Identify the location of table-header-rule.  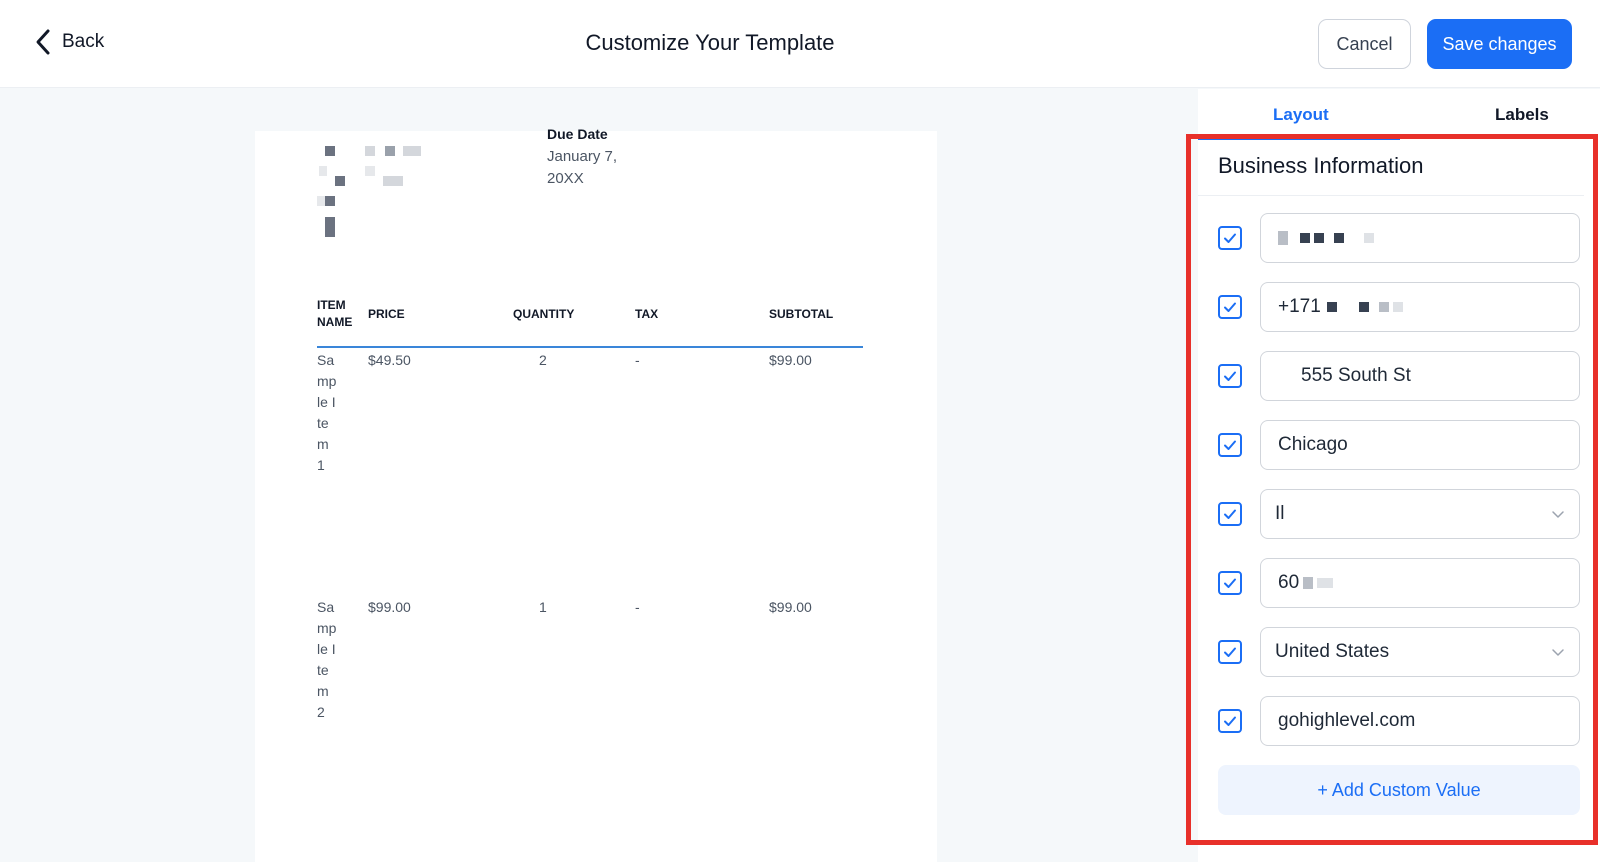
(590, 347).